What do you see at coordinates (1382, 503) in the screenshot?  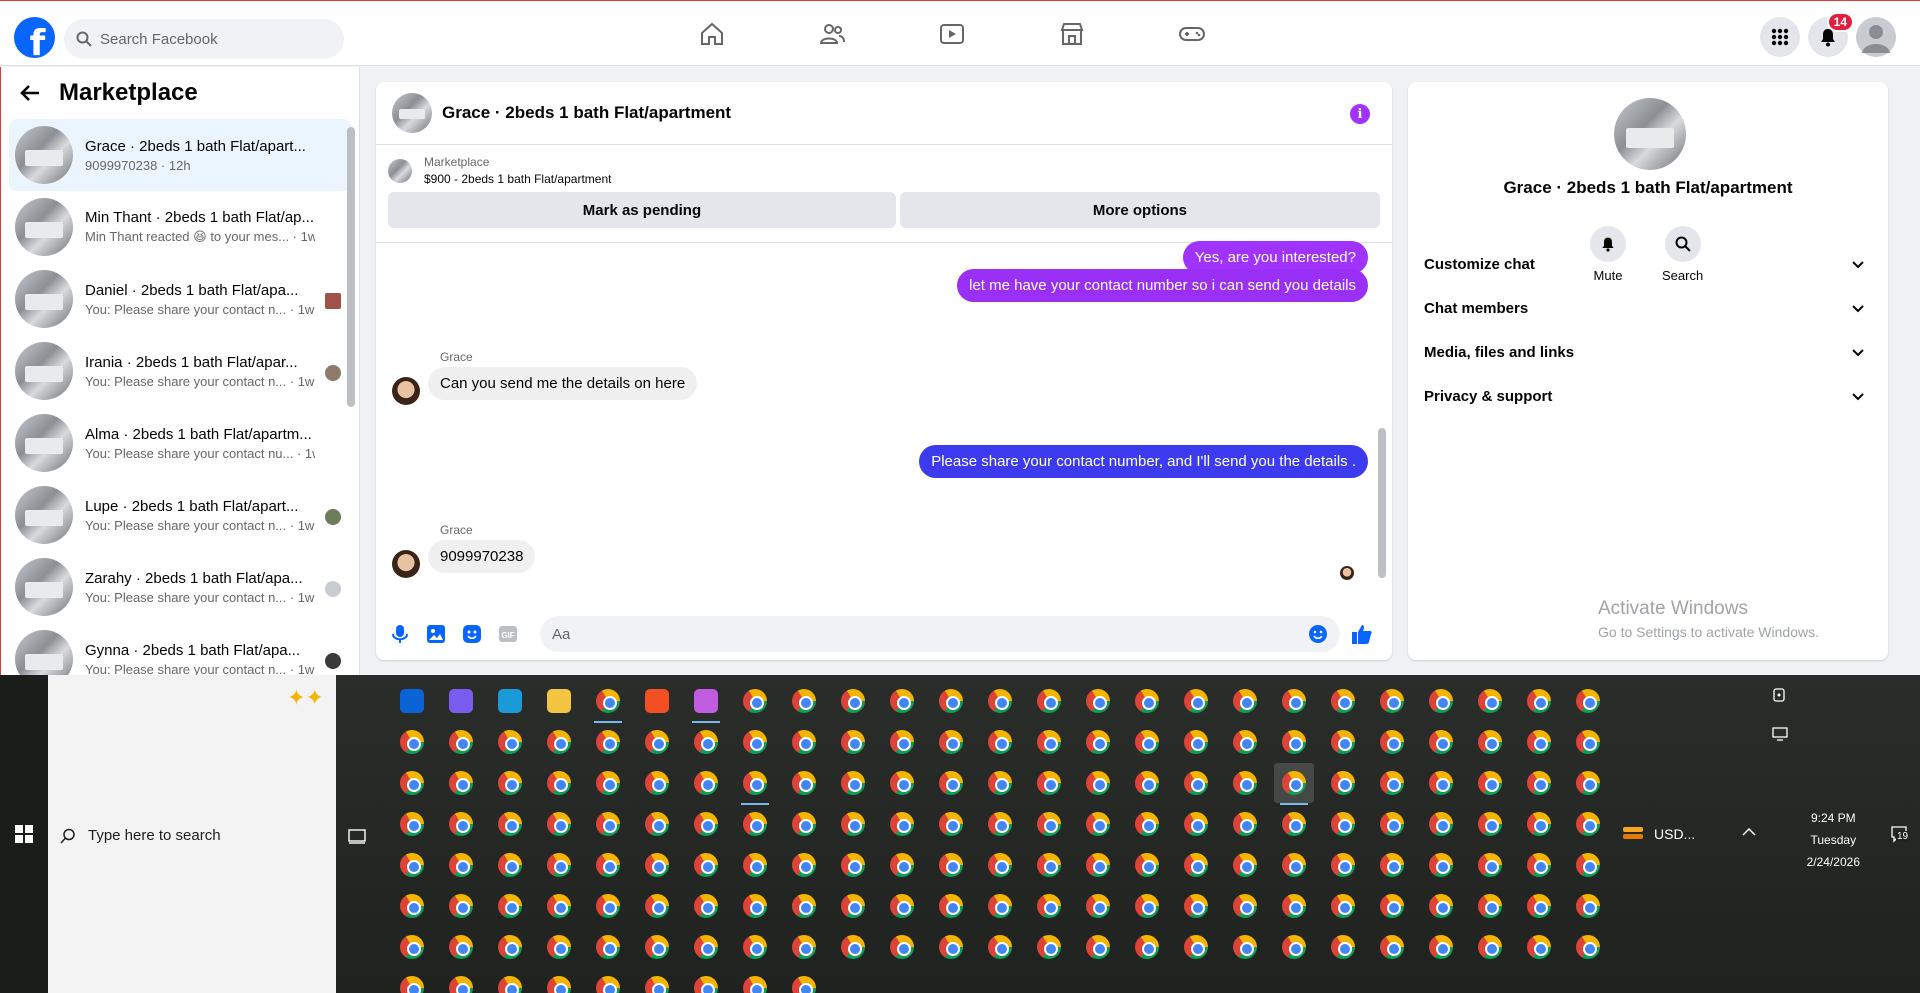 I see `chat-scrollbar` at bounding box center [1382, 503].